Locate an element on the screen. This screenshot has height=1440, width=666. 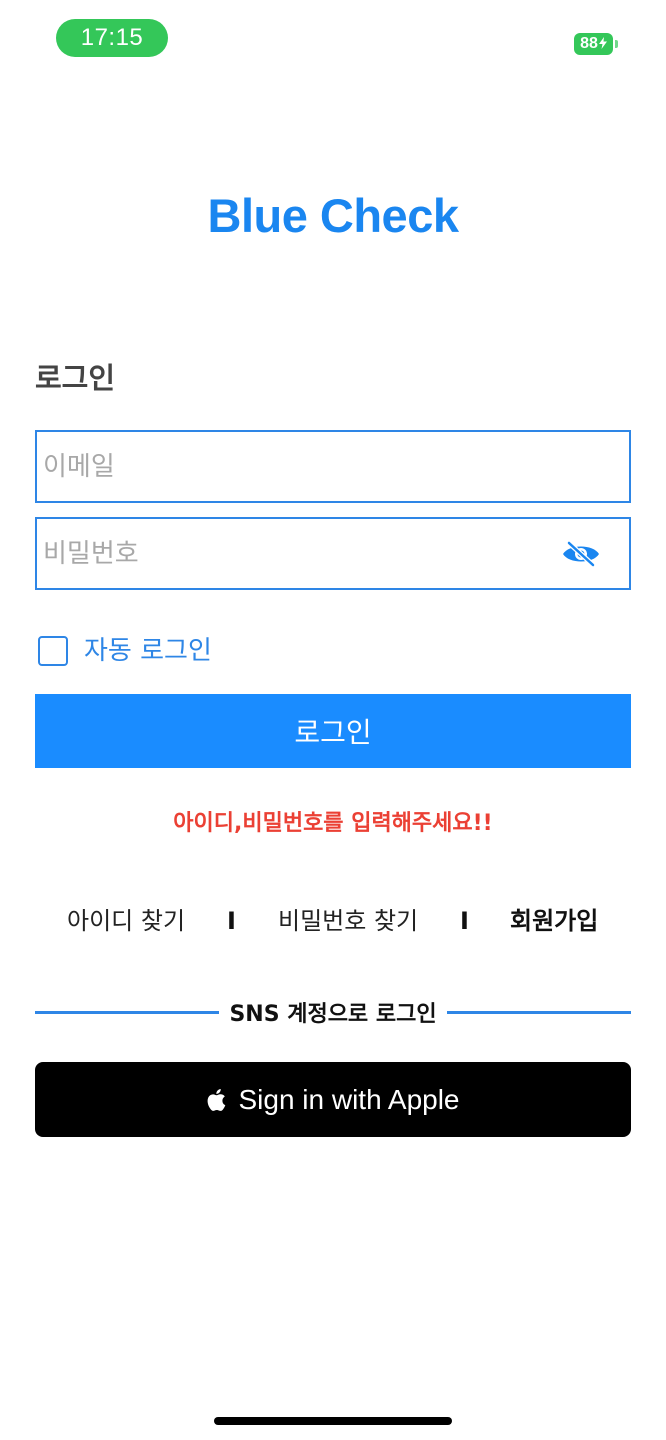
charging-bolt-icon is located at coordinates (602, 44).